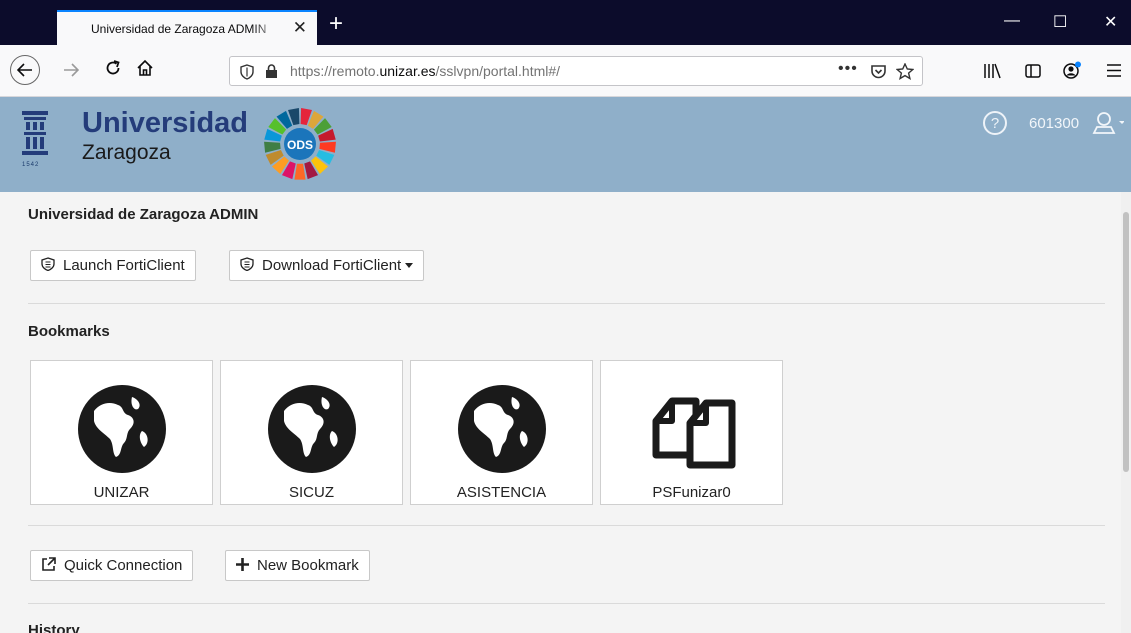 This screenshot has height=633, width=1131. Describe the element at coordinates (1033, 71) in the screenshot. I see `sidebar-icon` at that location.